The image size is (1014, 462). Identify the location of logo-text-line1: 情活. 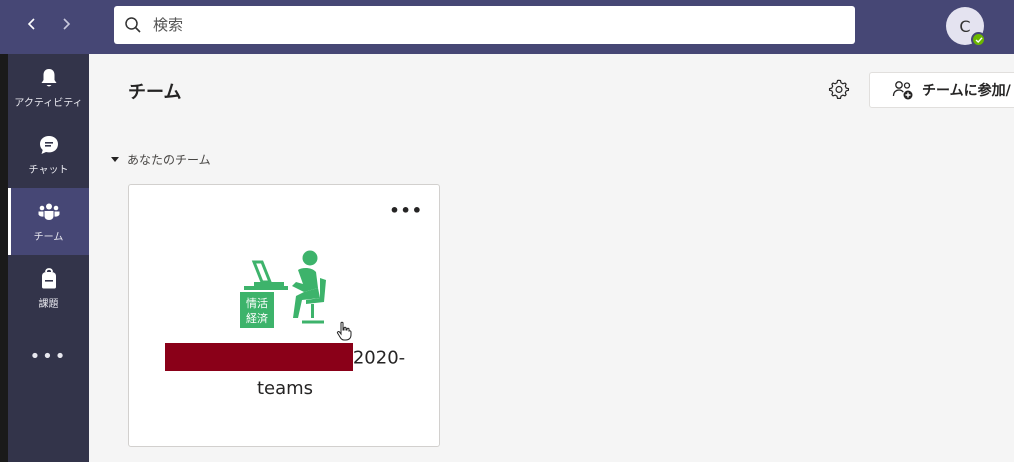
(257, 303).